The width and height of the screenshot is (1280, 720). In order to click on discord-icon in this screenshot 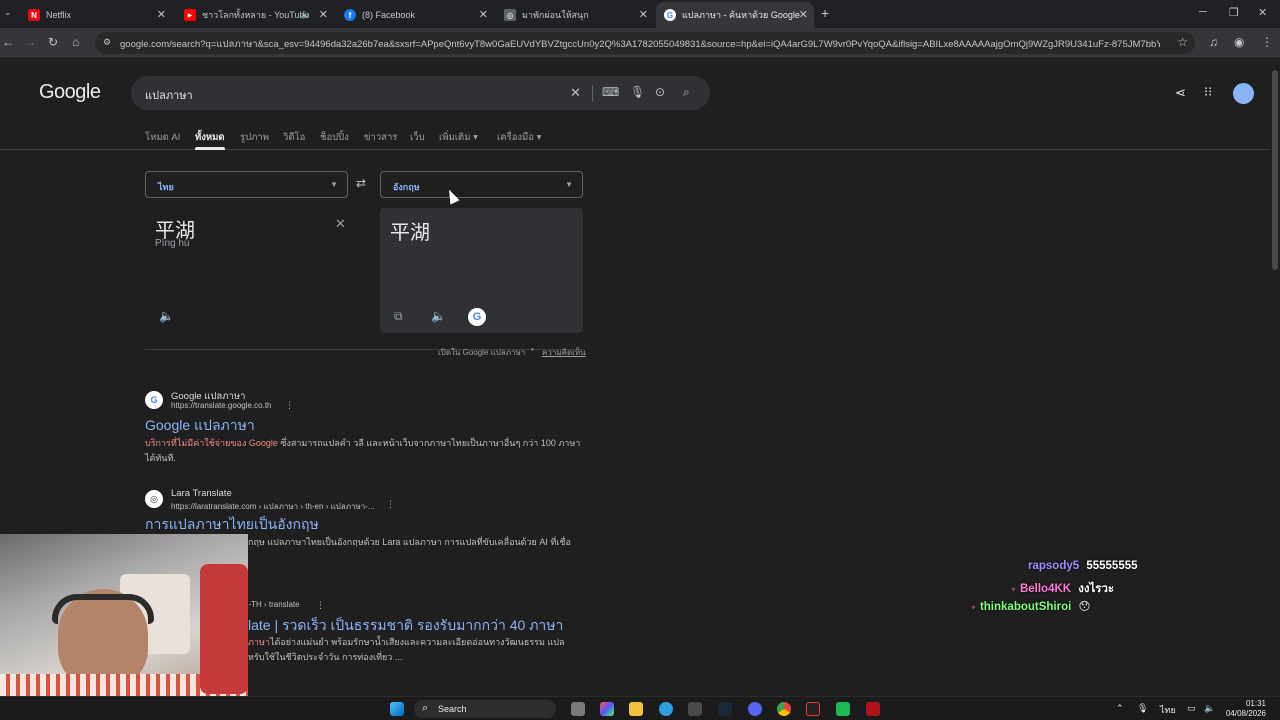, I will do `click(755, 709)`.